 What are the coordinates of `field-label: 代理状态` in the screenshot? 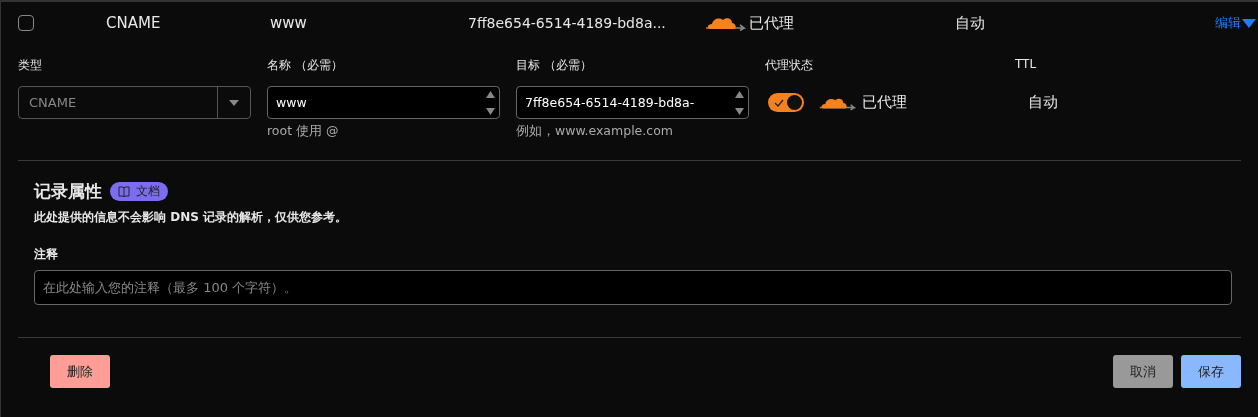 It's located at (789, 65).